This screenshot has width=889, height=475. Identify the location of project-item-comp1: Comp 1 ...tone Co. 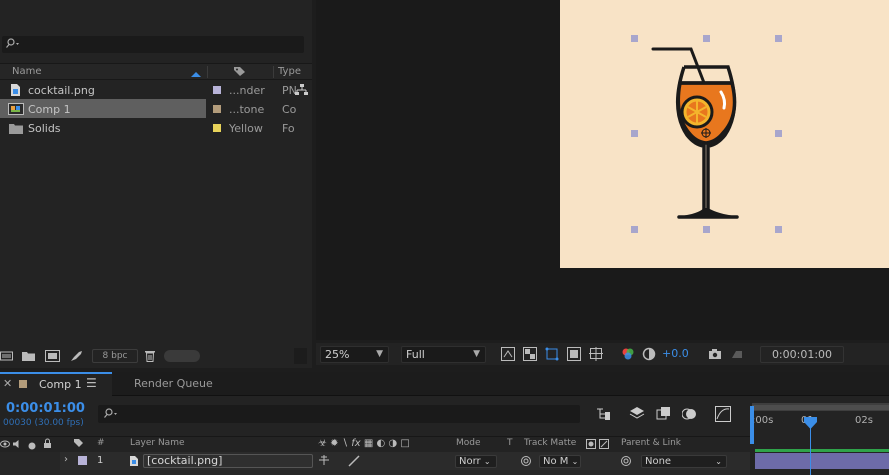
(156, 109).